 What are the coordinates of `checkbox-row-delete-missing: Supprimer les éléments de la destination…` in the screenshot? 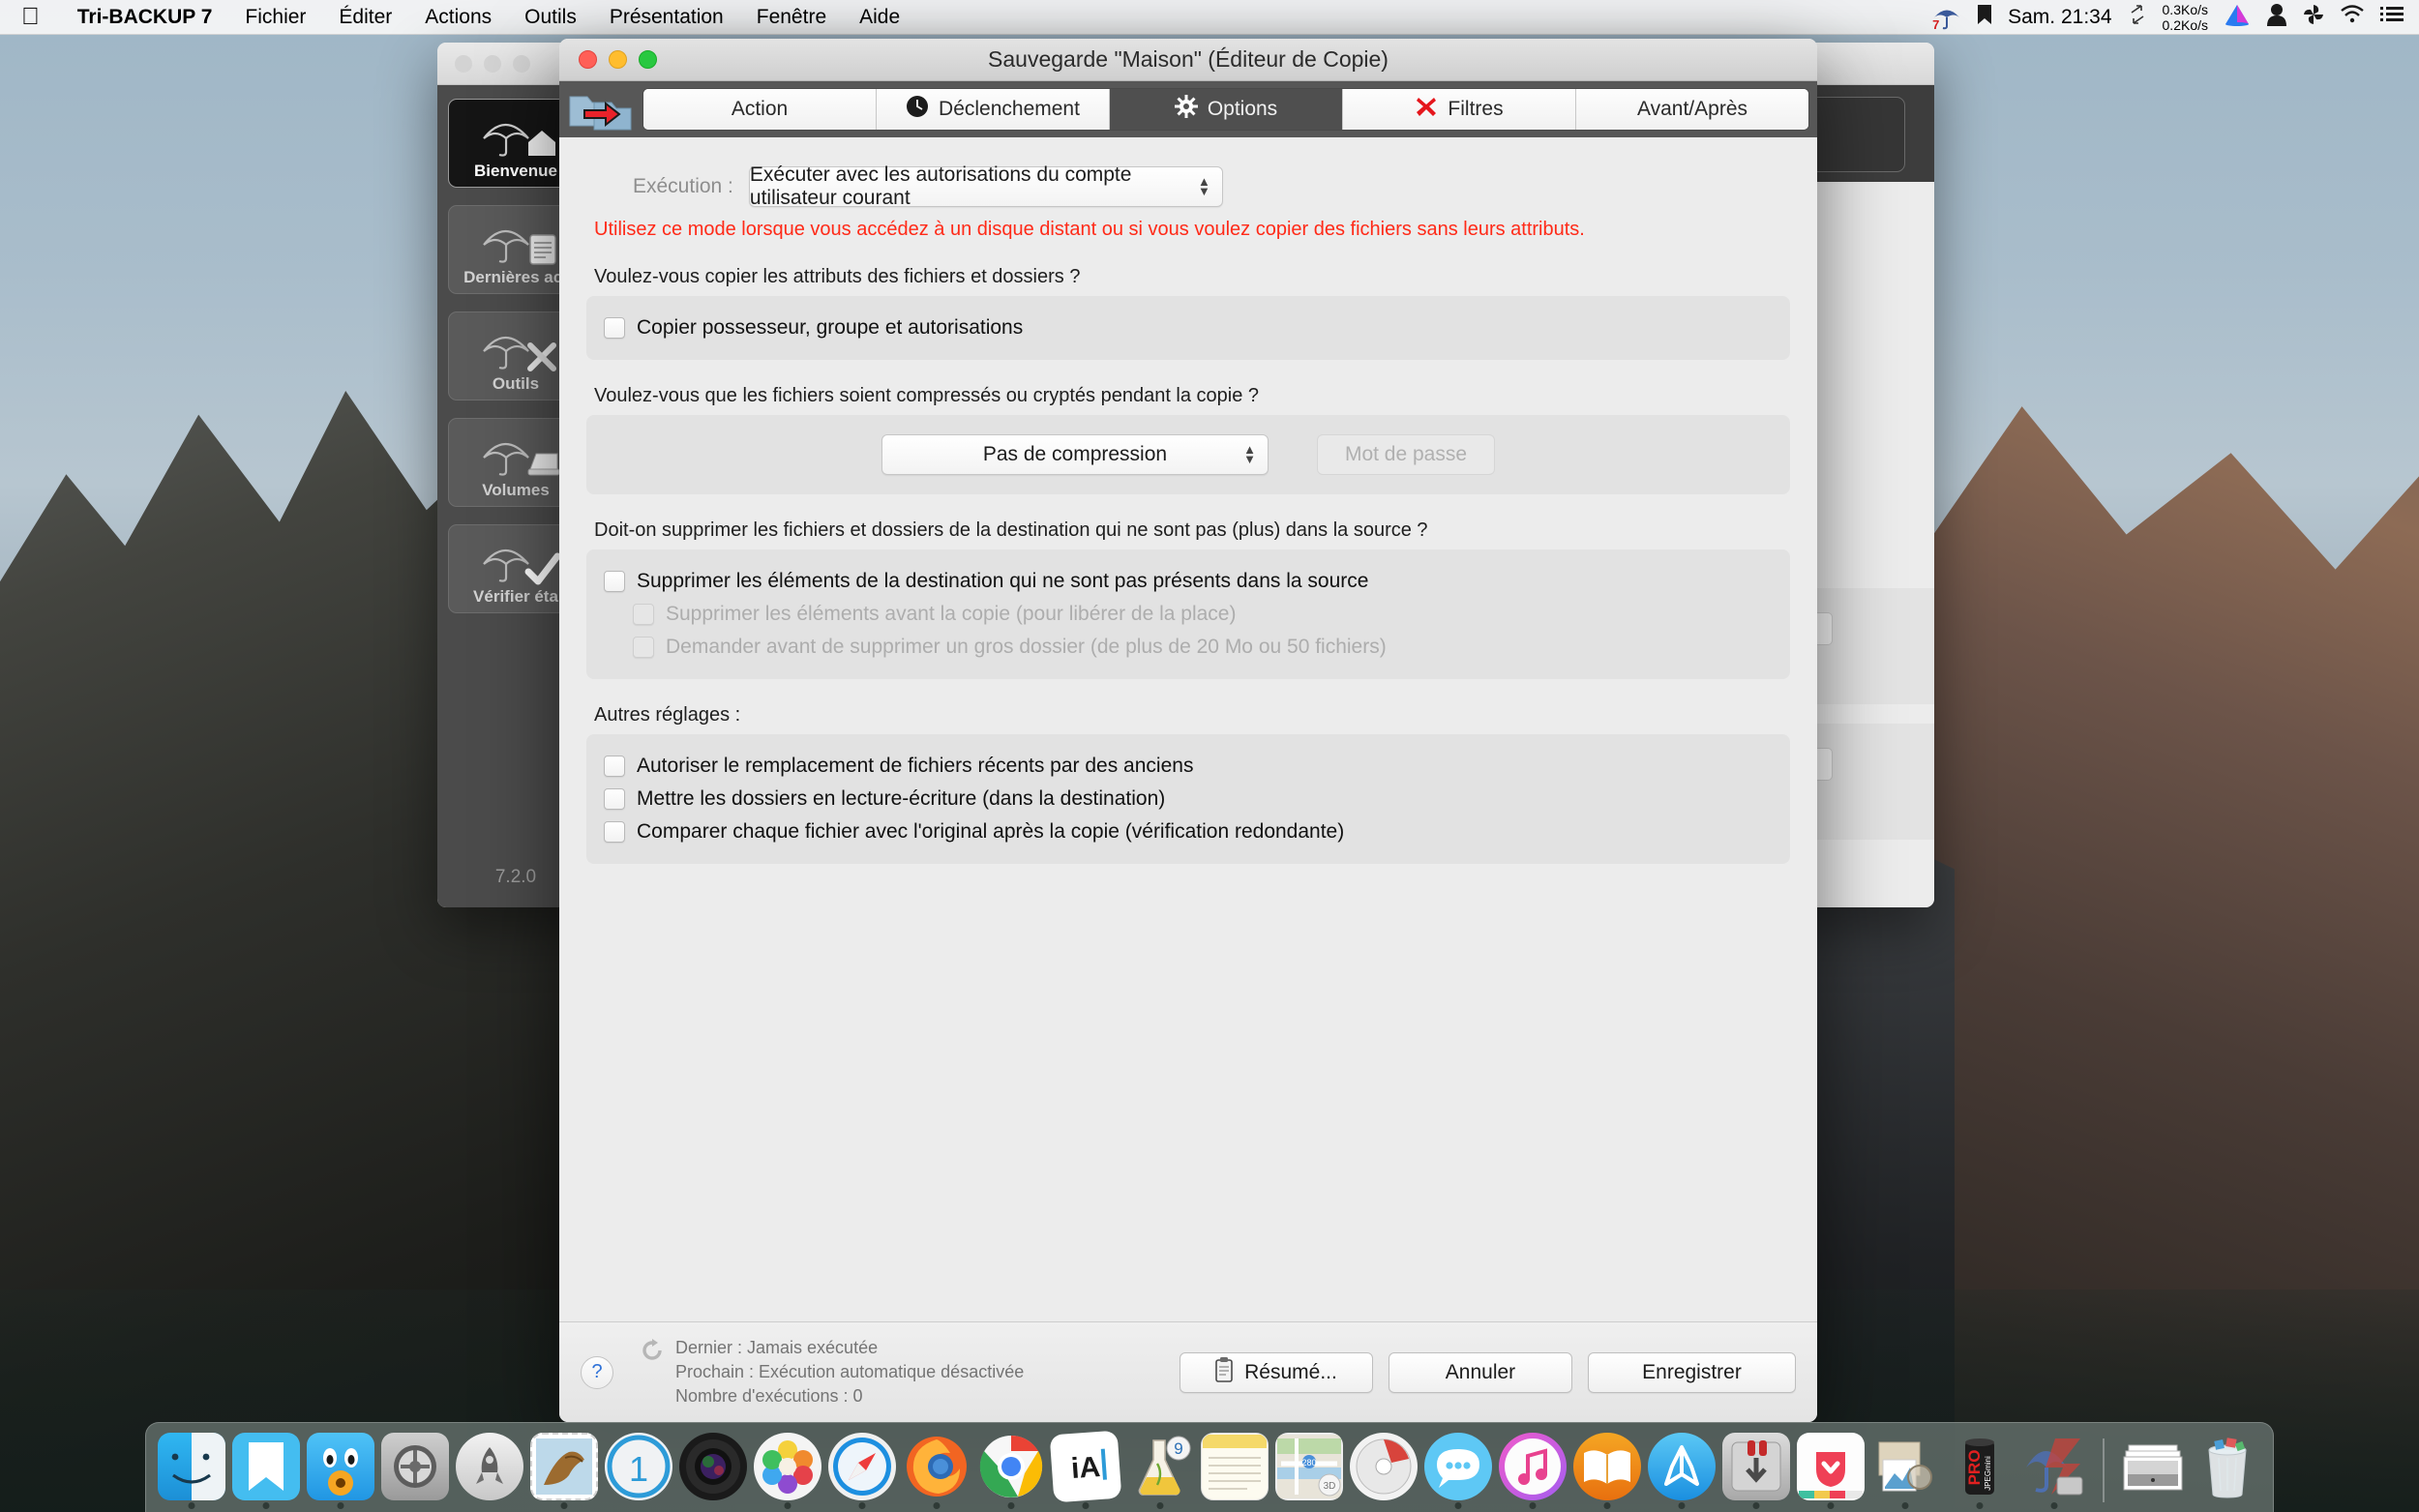 It's located at (1188, 581).